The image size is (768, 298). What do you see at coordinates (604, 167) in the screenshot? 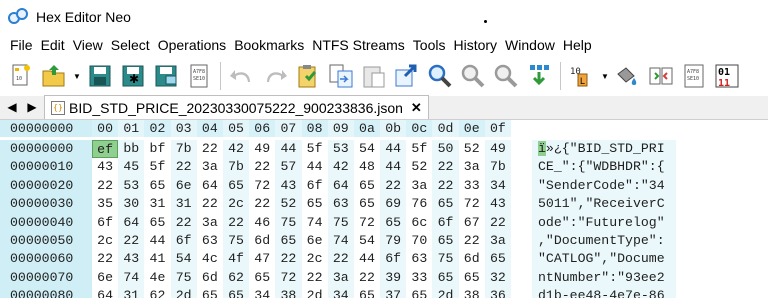
I see `ascii-text: CE_":{"WDBHDR":{` at bounding box center [604, 167].